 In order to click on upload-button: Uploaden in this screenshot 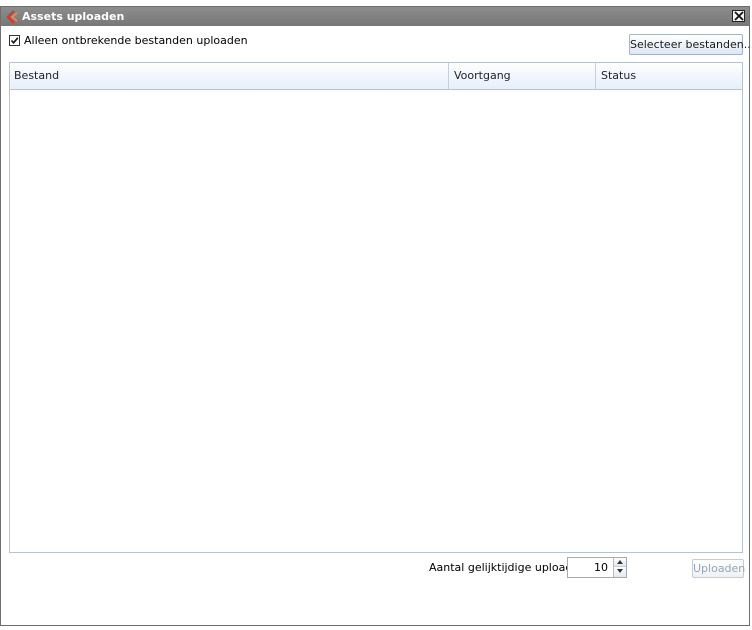, I will do `click(718, 568)`.